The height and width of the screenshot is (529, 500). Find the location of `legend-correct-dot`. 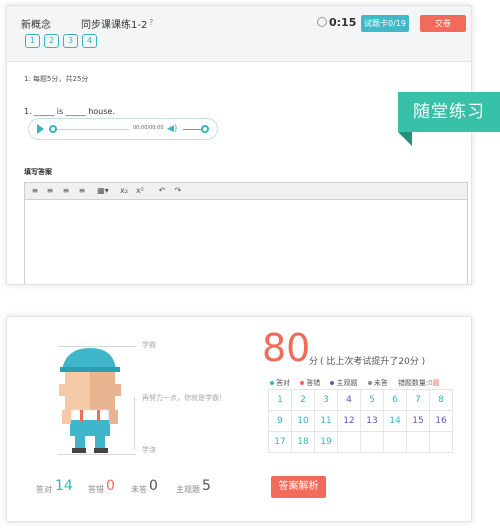

legend-correct-dot is located at coordinates (272, 383).